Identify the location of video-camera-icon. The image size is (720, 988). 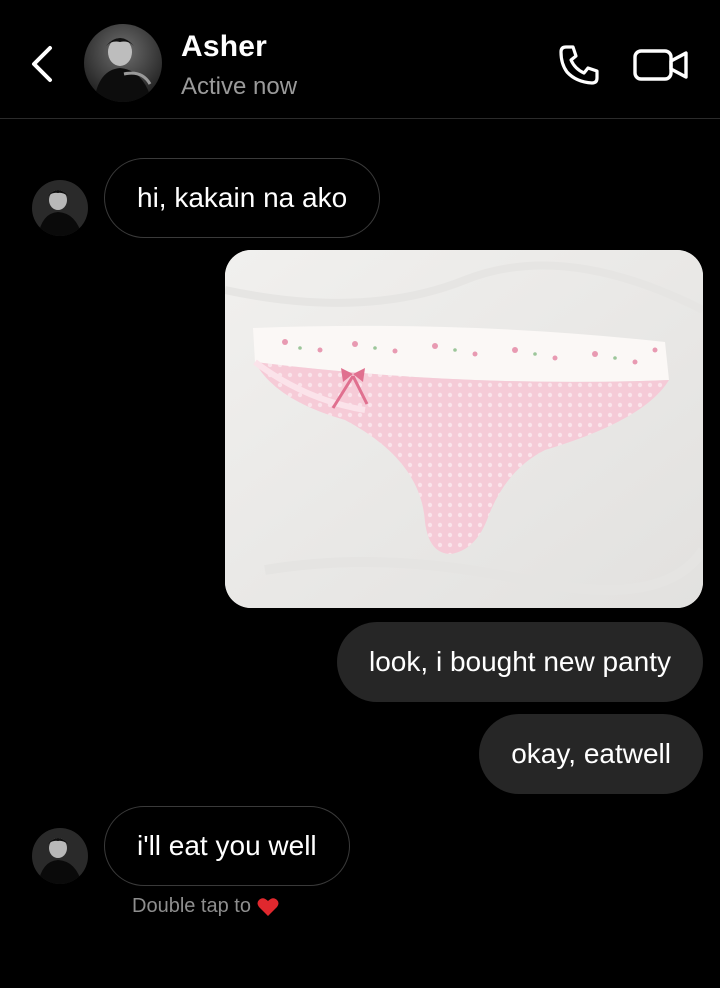
(660, 65).